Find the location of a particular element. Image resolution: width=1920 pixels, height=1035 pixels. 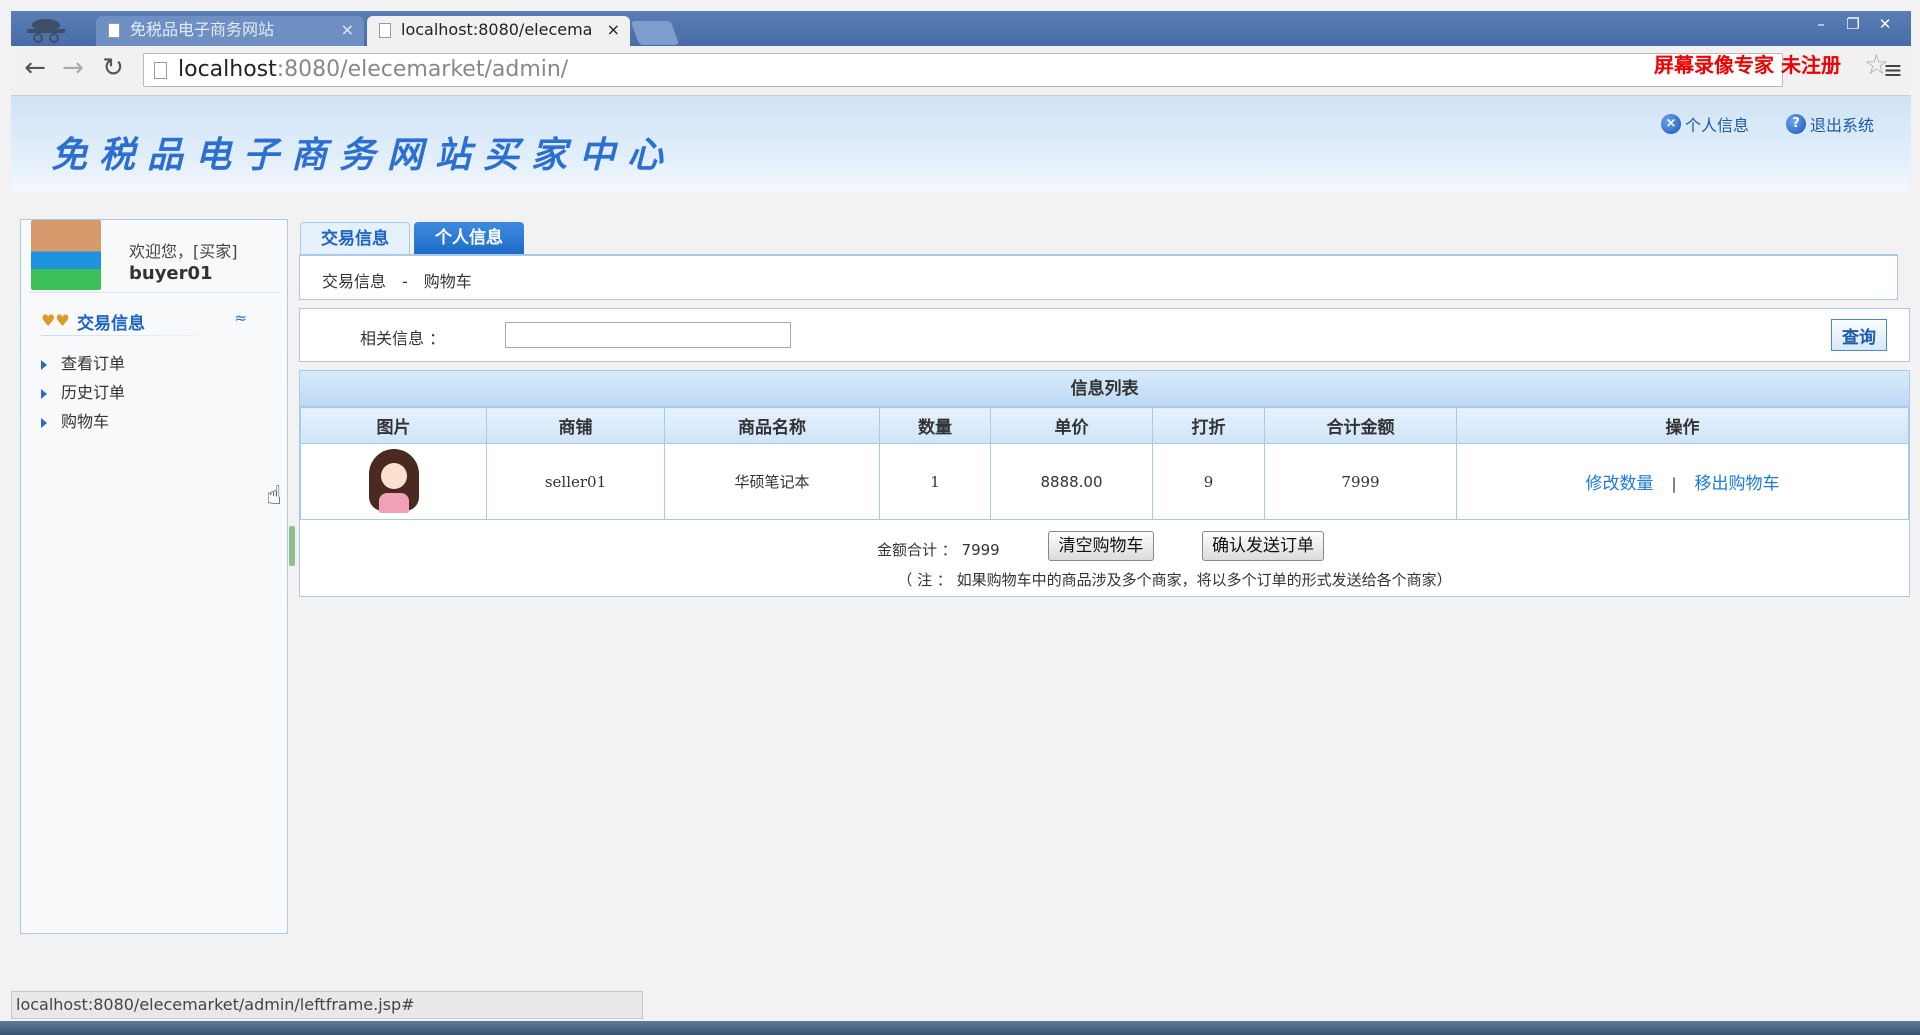

logout-link-label: 退出系统 is located at coordinates (1842, 125).